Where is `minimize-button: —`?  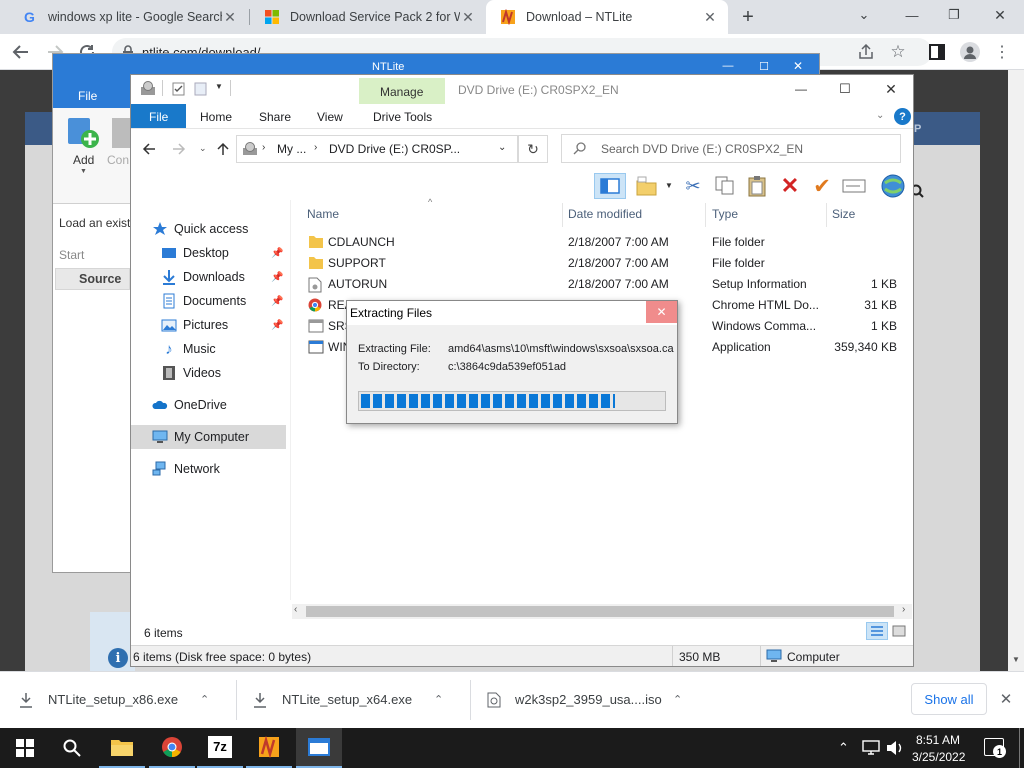
minimize-button: — is located at coordinates (912, 15).